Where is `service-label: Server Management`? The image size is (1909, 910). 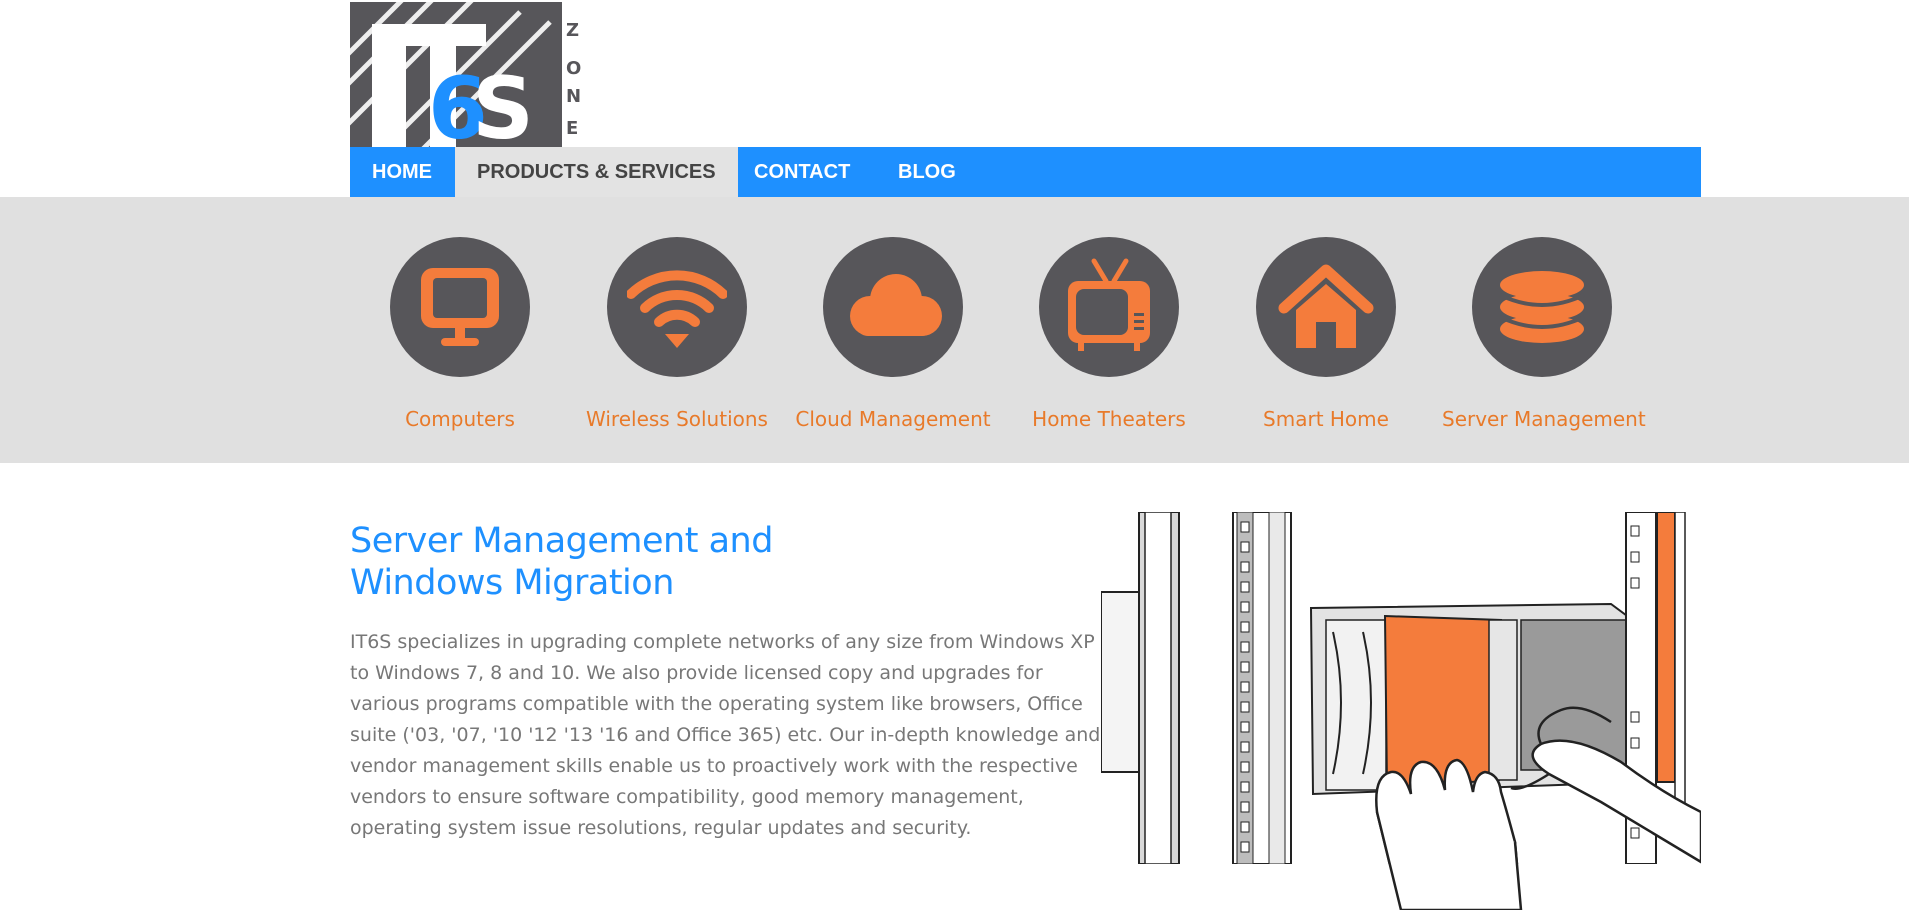
service-label: Server Management is located at coordinates (1544, 419).